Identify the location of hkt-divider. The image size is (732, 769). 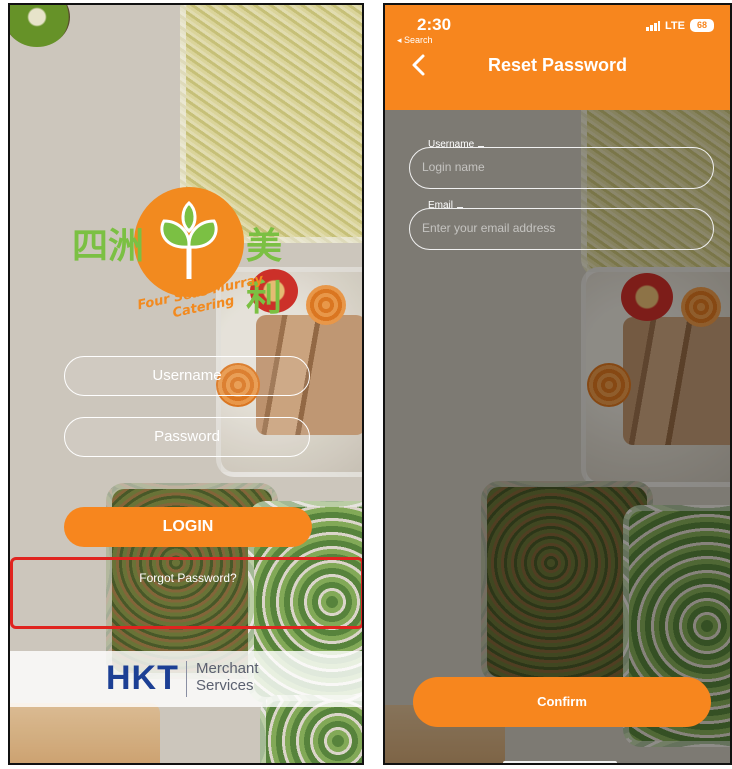
(186, 679).